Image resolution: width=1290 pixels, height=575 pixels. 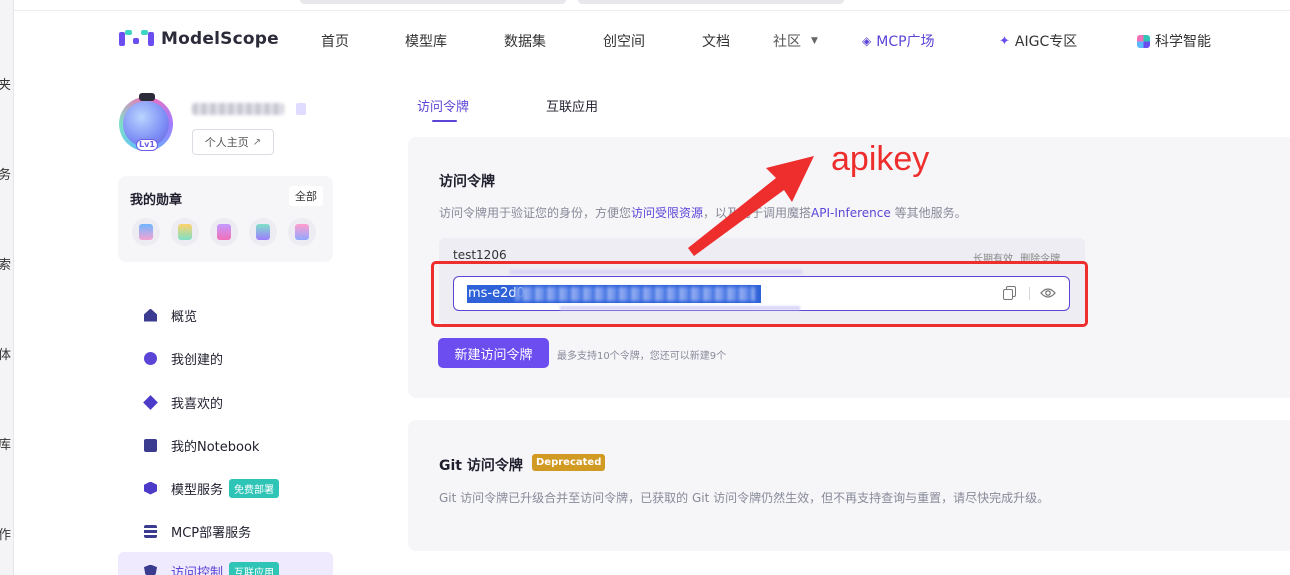 I want to click on logo: ModelScope, so click(x=199, y=39).